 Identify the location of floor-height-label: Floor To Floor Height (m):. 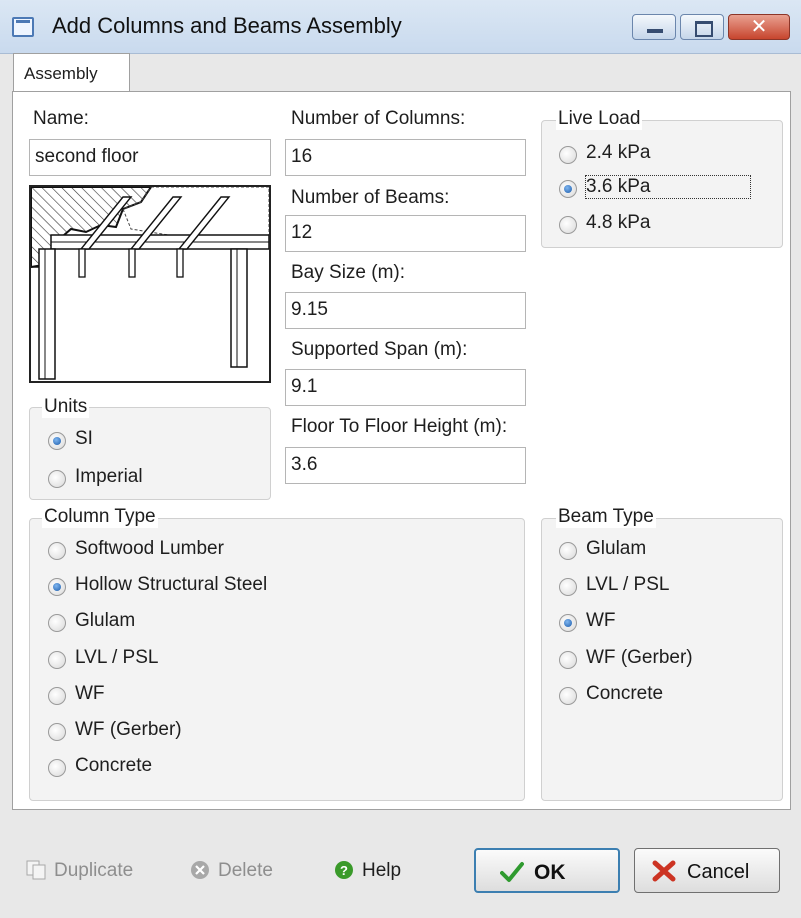
(399, 426).